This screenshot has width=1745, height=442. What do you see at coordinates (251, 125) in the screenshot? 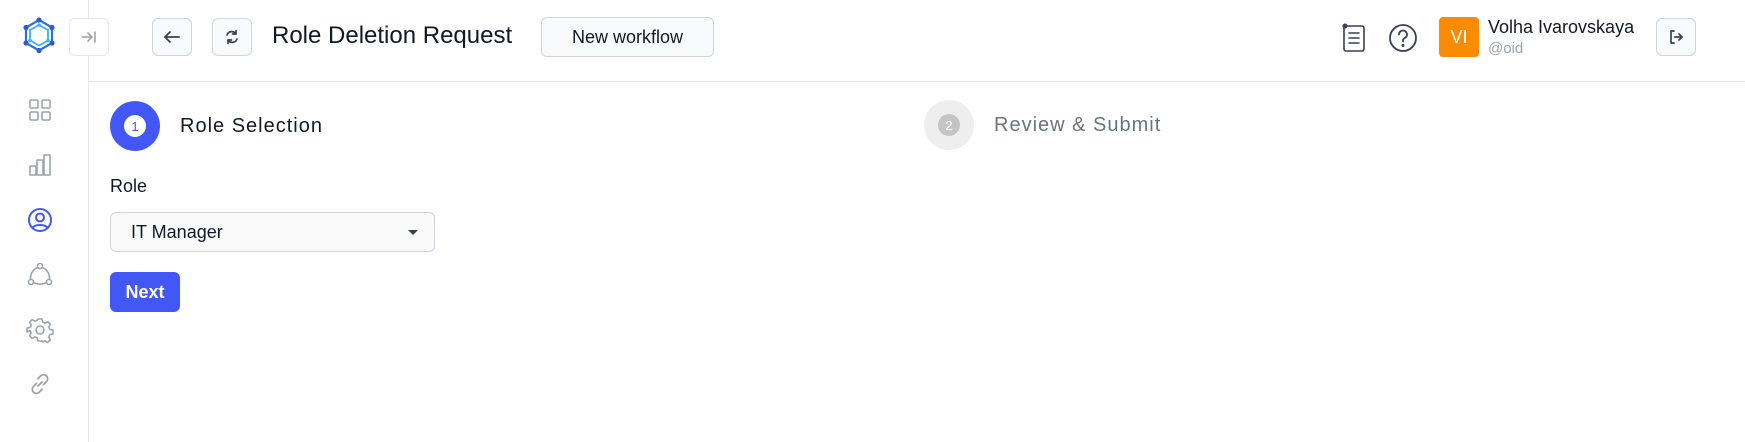
I see `step-label: Role Selection` at bounding box center [251, 125].